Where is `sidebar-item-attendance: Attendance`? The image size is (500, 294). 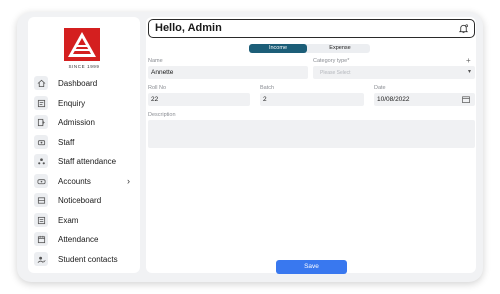
sidebar-item-attendance: Attendance is located at coordinates (84, 239).